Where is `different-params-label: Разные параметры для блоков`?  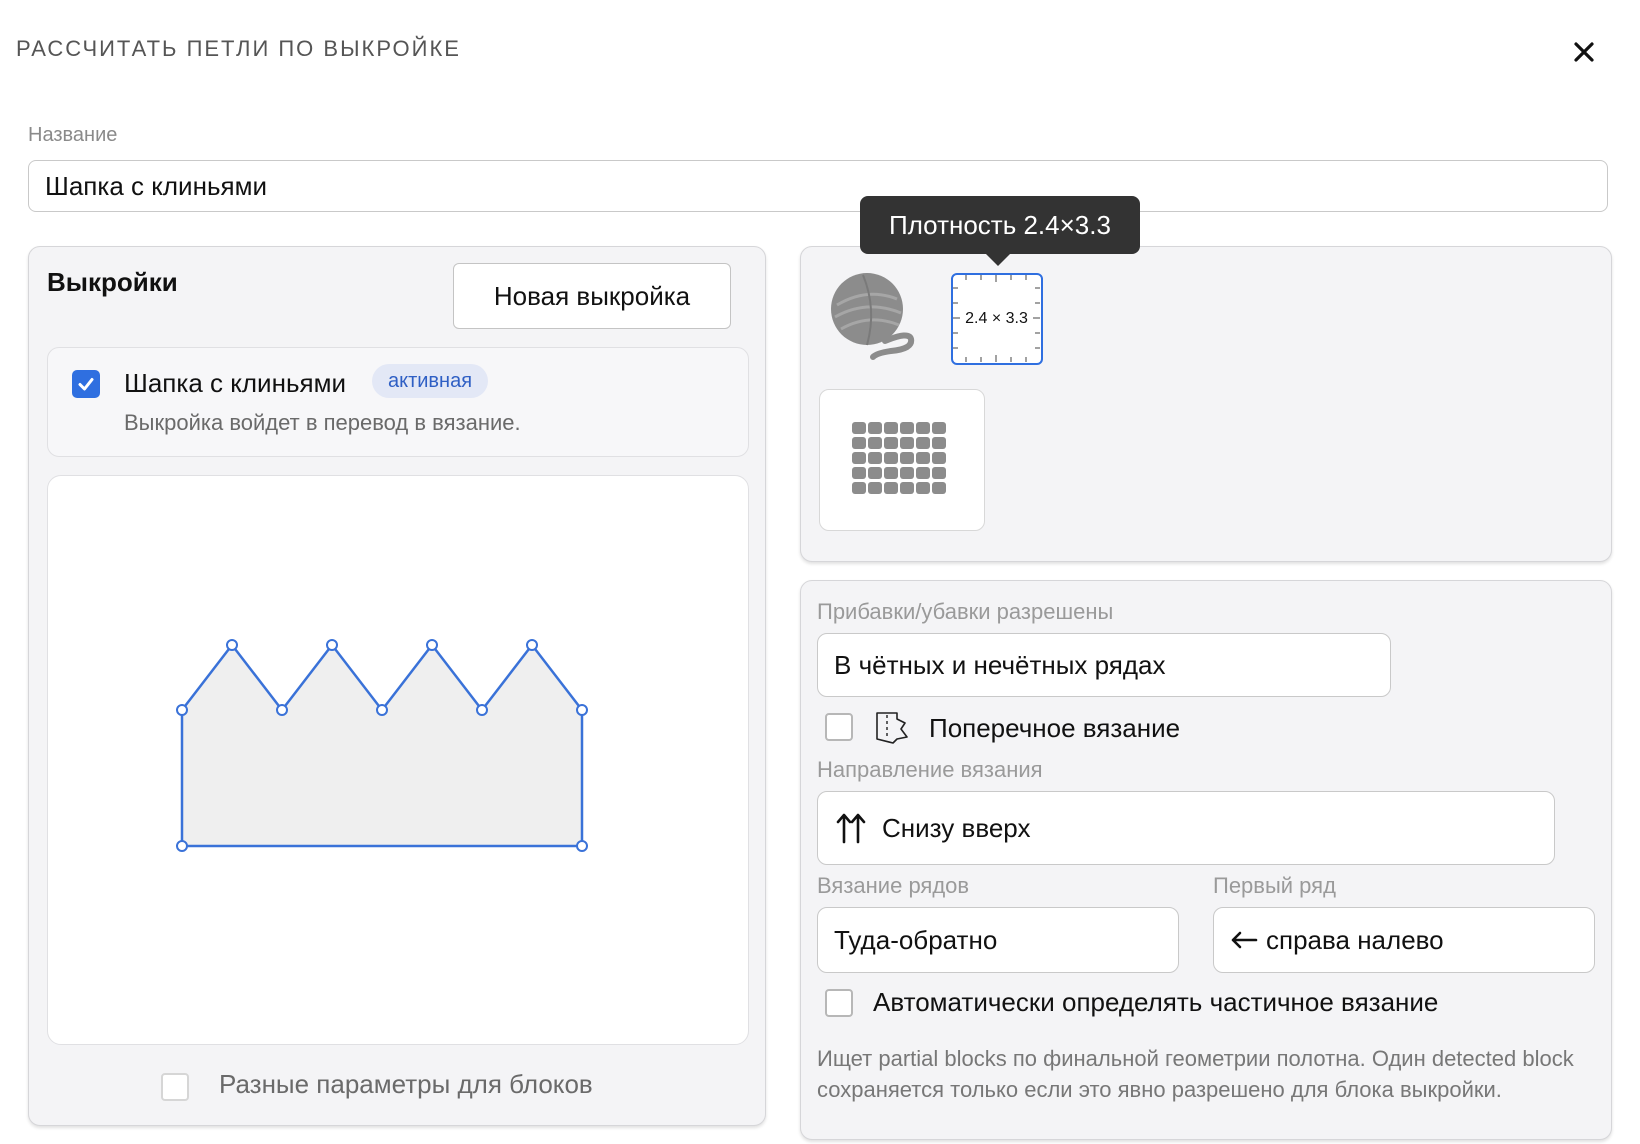 different-params-label: Разные параметры для блоков is located at coordinates (406, 1084).